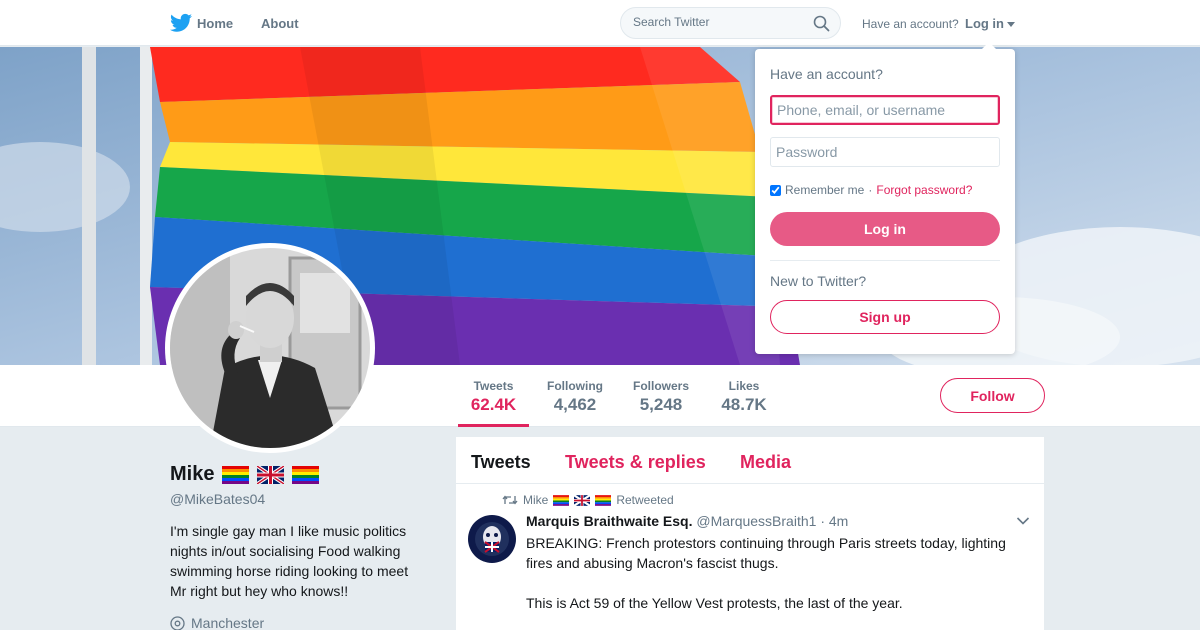 The height and width of the screenshot is (630, 1200). I want to click on nav-about-link: About, so click(280, 23).